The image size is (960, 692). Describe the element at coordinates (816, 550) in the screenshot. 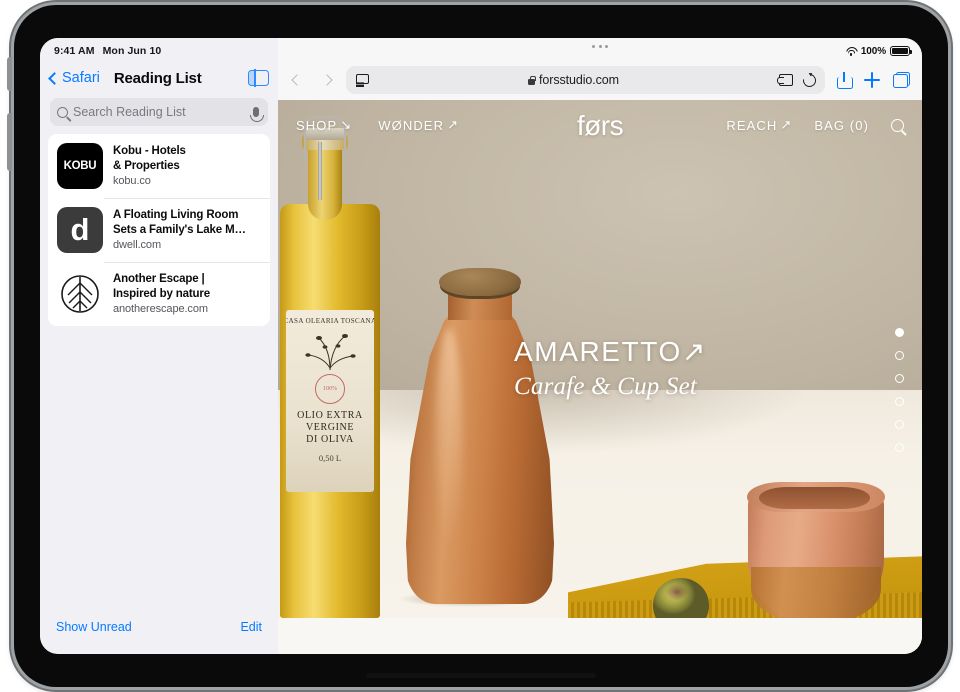

I see `terracotta-cup` at that location.